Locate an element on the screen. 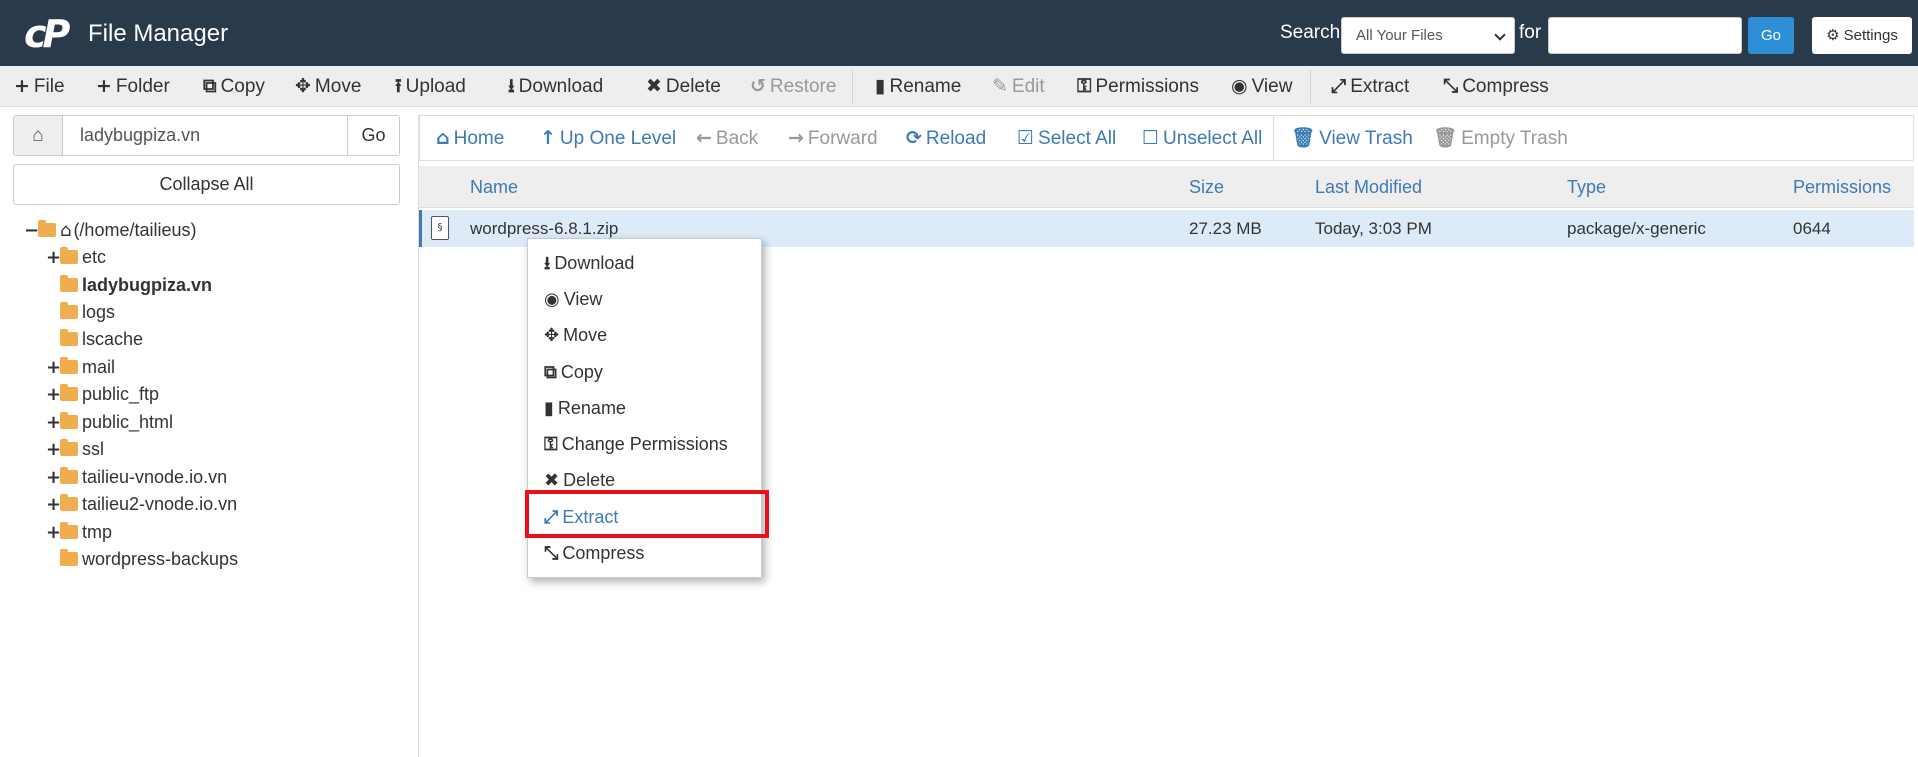  column-type: Type is located at coordinates (1586, 187).